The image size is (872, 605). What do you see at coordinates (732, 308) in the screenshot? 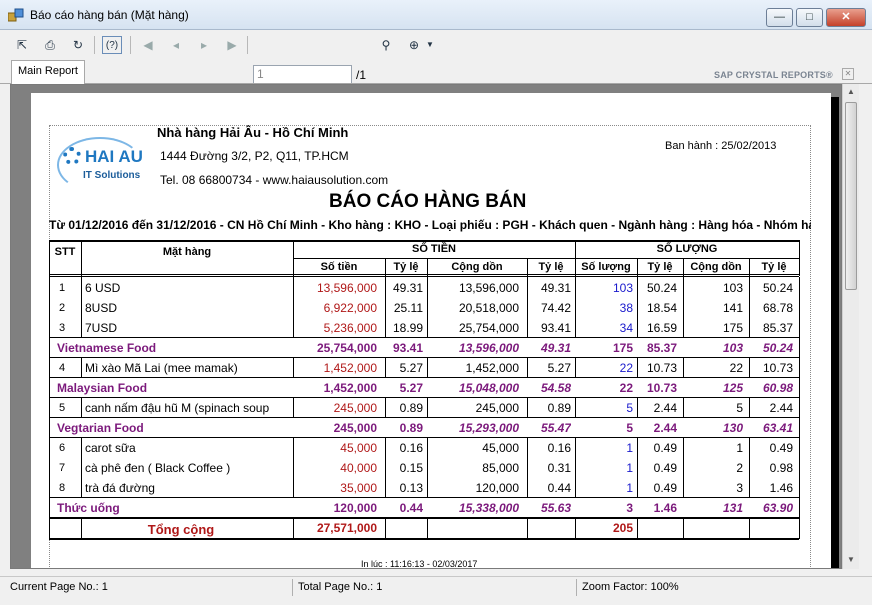
I see `table-row-cumulative: 141` at bounding box center [732, 308].